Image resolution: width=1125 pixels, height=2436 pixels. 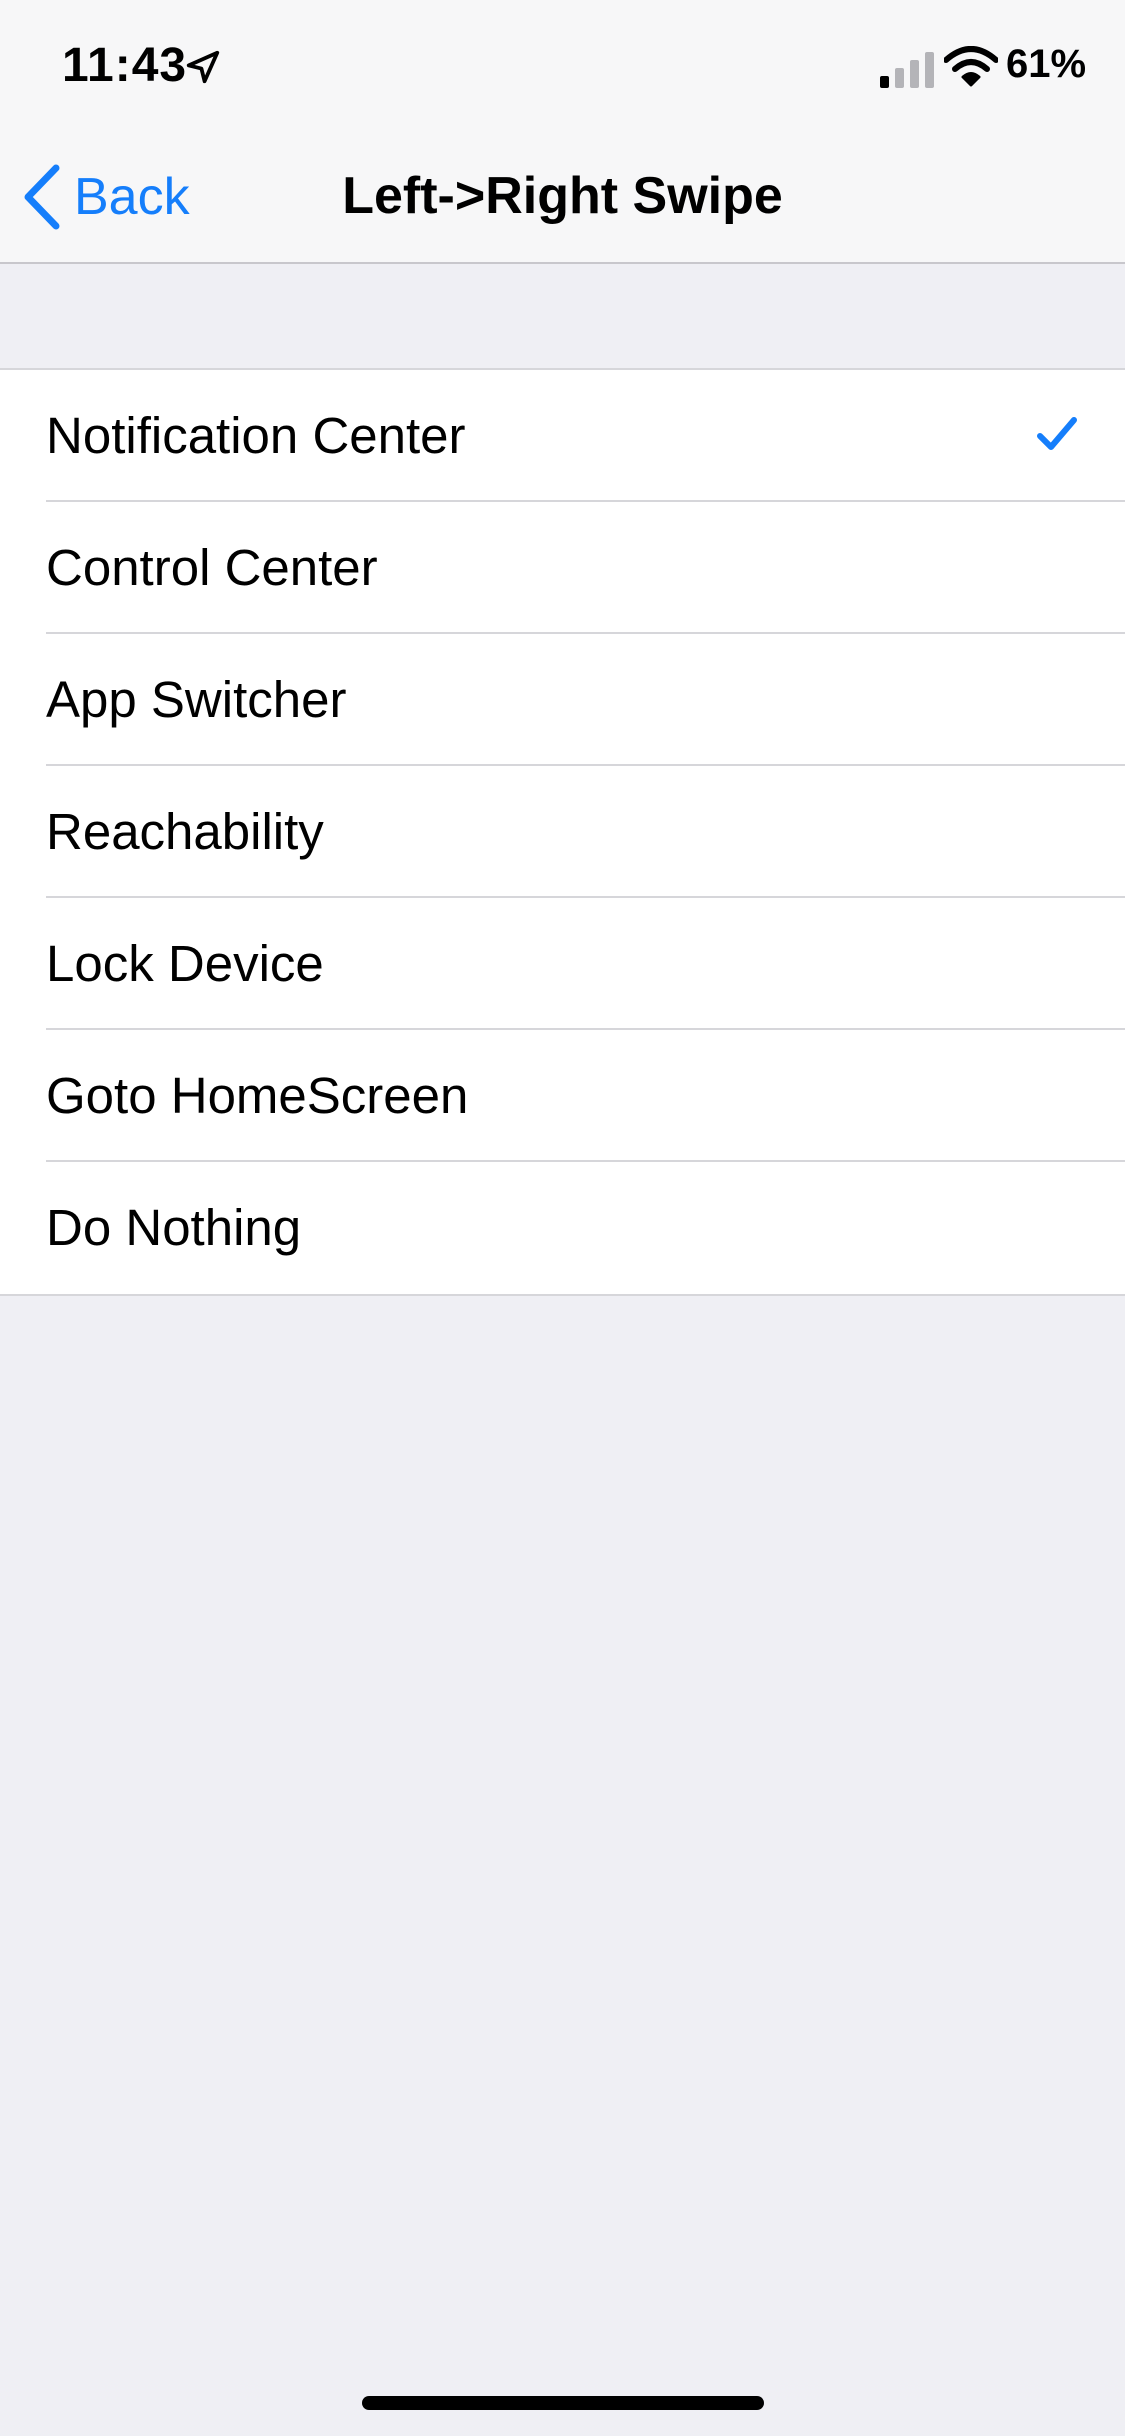 I want to click on status-time: 11:43, so click(x=125, y=65).